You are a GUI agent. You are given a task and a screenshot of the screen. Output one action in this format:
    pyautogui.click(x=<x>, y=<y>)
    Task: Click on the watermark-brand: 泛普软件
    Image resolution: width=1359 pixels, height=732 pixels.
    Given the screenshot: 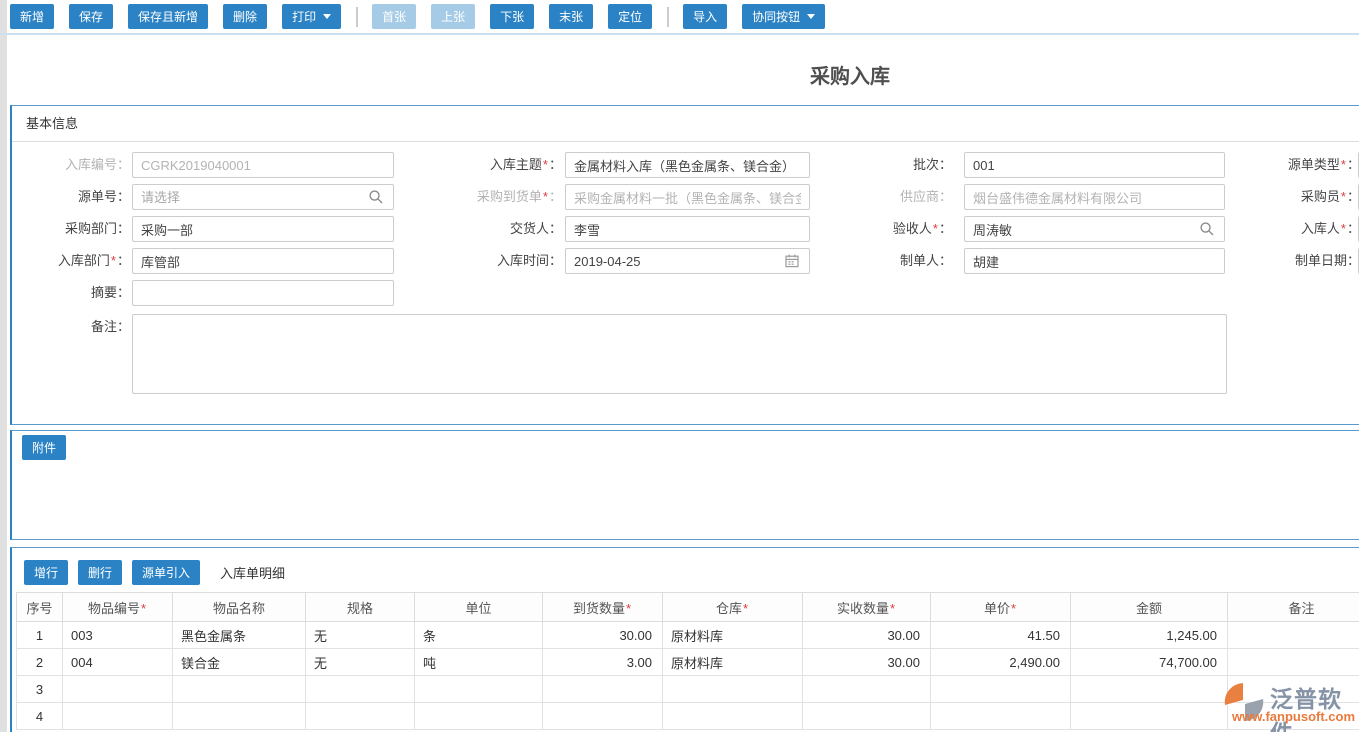 What is the action you would take?
    pyautogui.click(x=1306, y=709)
    